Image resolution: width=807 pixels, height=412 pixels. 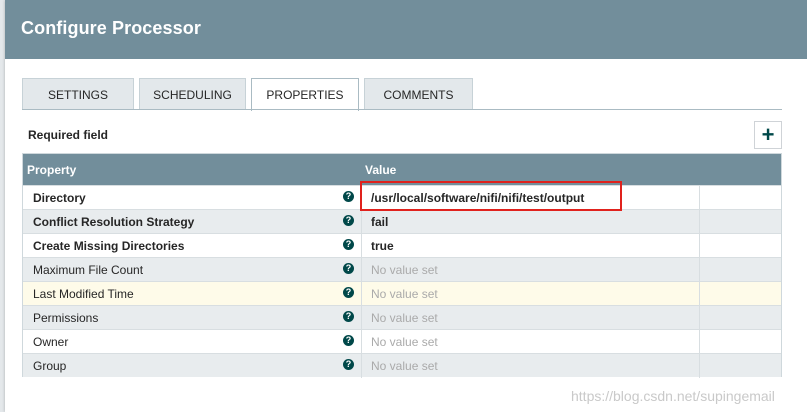 What do you see at coordinates (111, 28) in the screenshot?
I see `dialog-title: Configure Processor` at bounding box center [111, 28].